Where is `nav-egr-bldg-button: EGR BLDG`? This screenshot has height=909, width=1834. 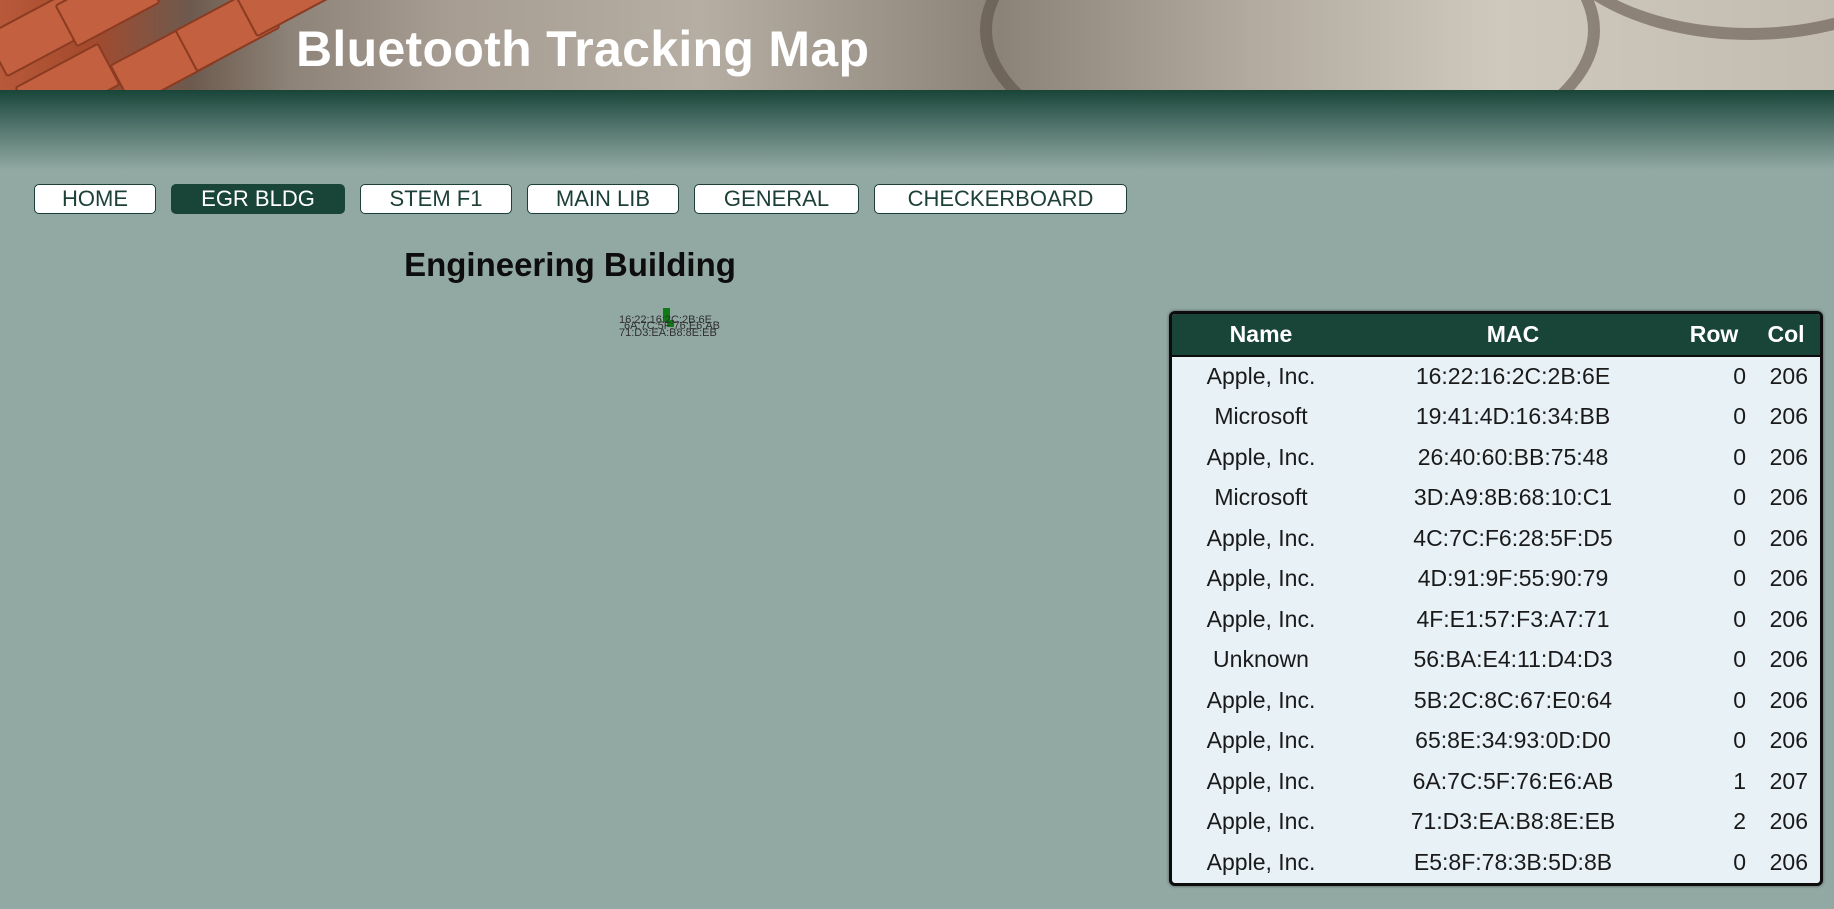 nav-egr-bldg-button: EGR BLDG is located at coordinates (258, 199).